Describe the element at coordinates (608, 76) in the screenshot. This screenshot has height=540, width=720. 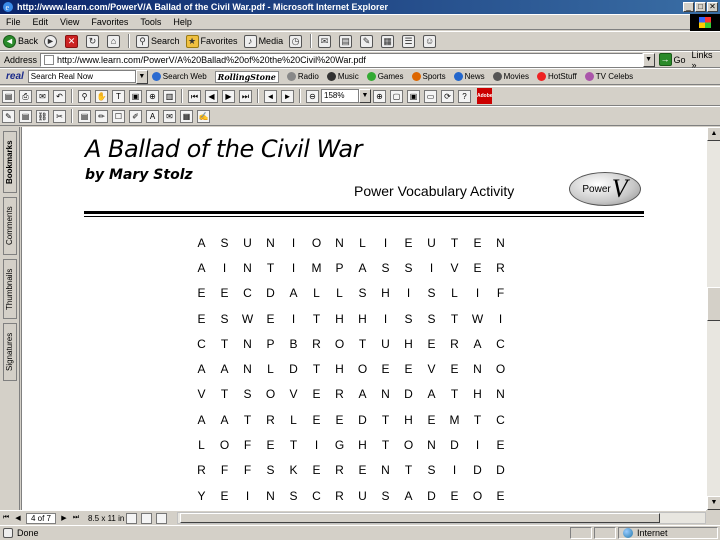
I see `tv-celebs-button: TV Celebs` at that location.